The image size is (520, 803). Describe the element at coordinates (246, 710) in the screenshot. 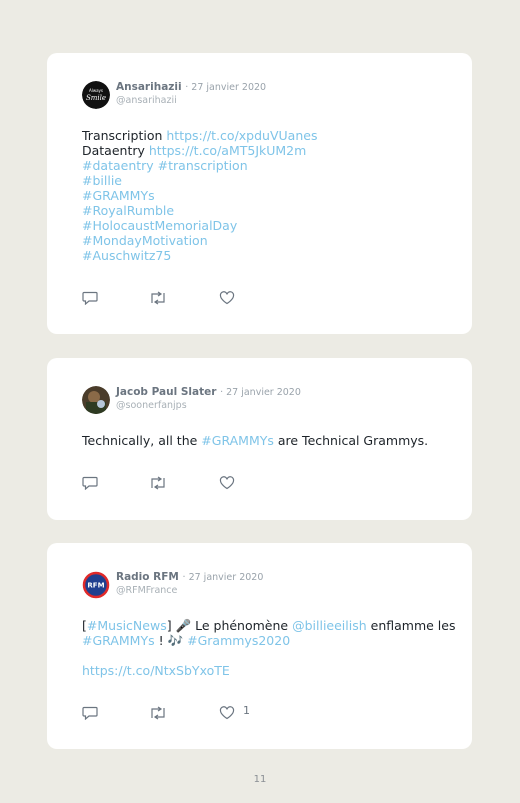

I see `like-count: 1` at that location.